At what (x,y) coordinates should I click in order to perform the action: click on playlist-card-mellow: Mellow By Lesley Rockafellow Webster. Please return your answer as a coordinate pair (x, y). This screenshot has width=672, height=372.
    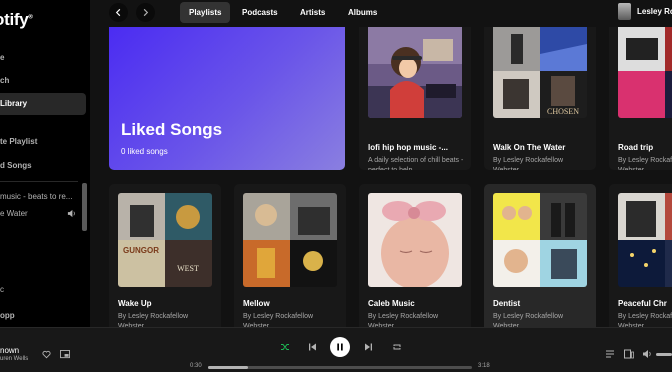
    Looking at the image, I should click on (290, 255).